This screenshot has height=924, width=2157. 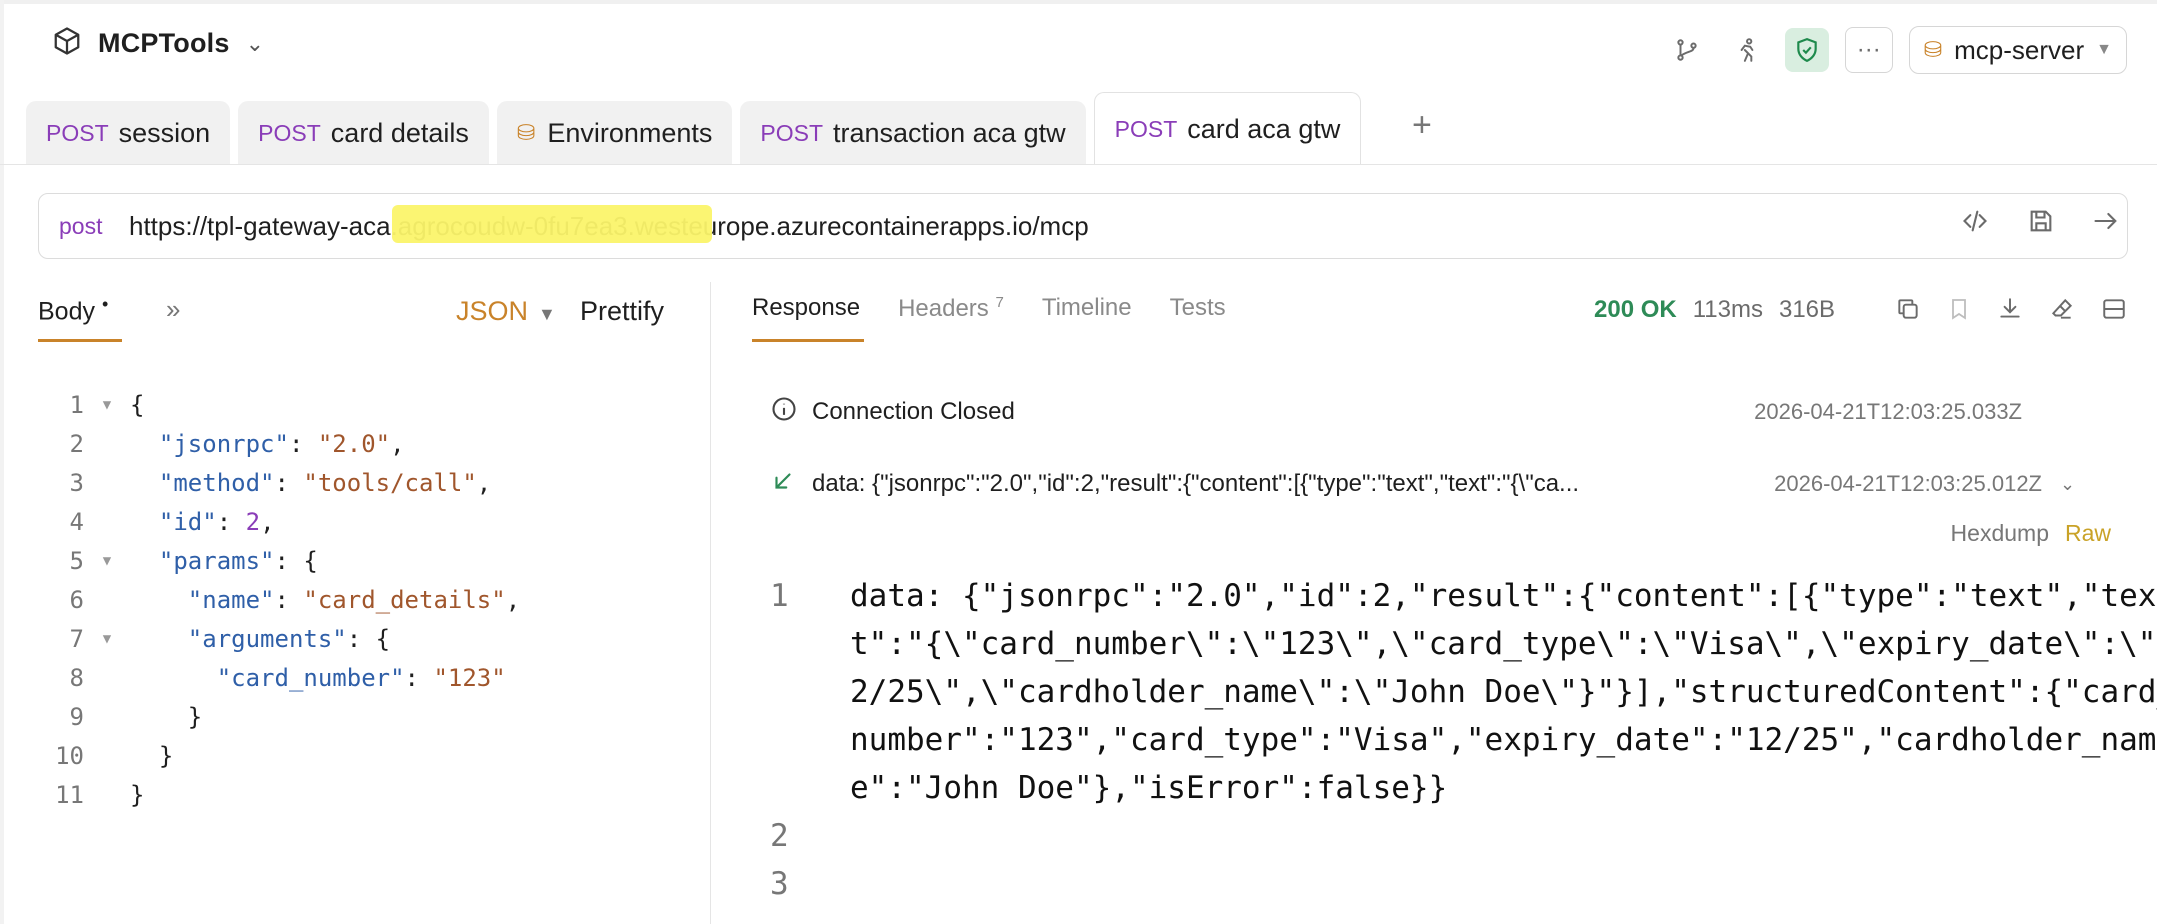 What do you see at coordinates (1908, 312) in the screenshot?
I see `copy-icon` at bounding box center [1908, 312].